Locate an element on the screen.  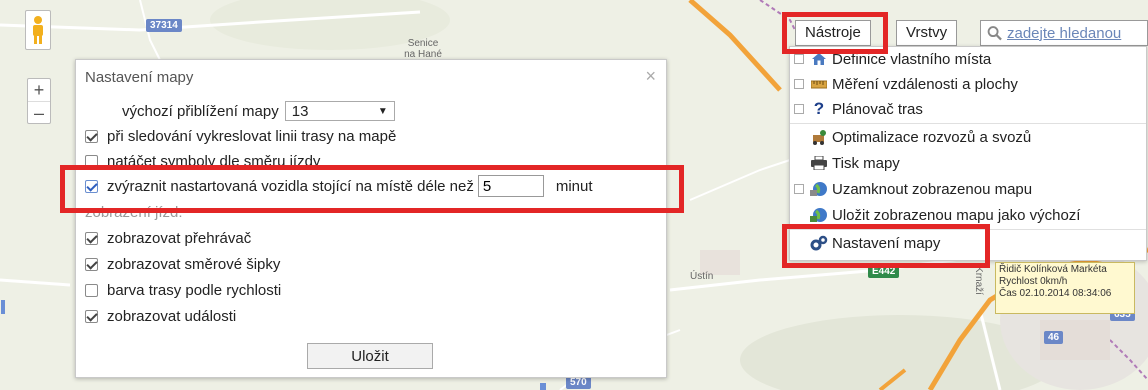
house-icon is located at coordinates (819, 59).